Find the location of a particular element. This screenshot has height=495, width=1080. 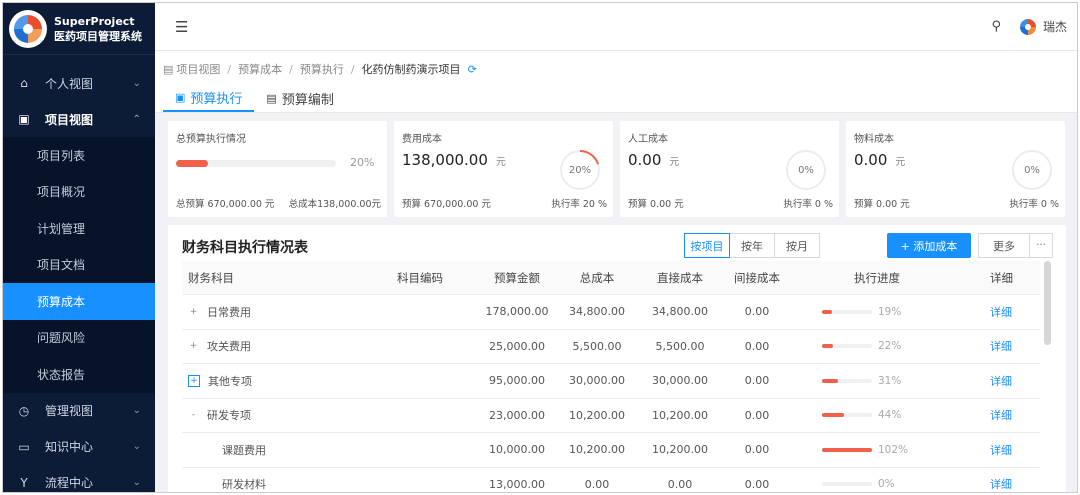

sidebar-group-label: 项目视图 is located at coordinates (69, 119).